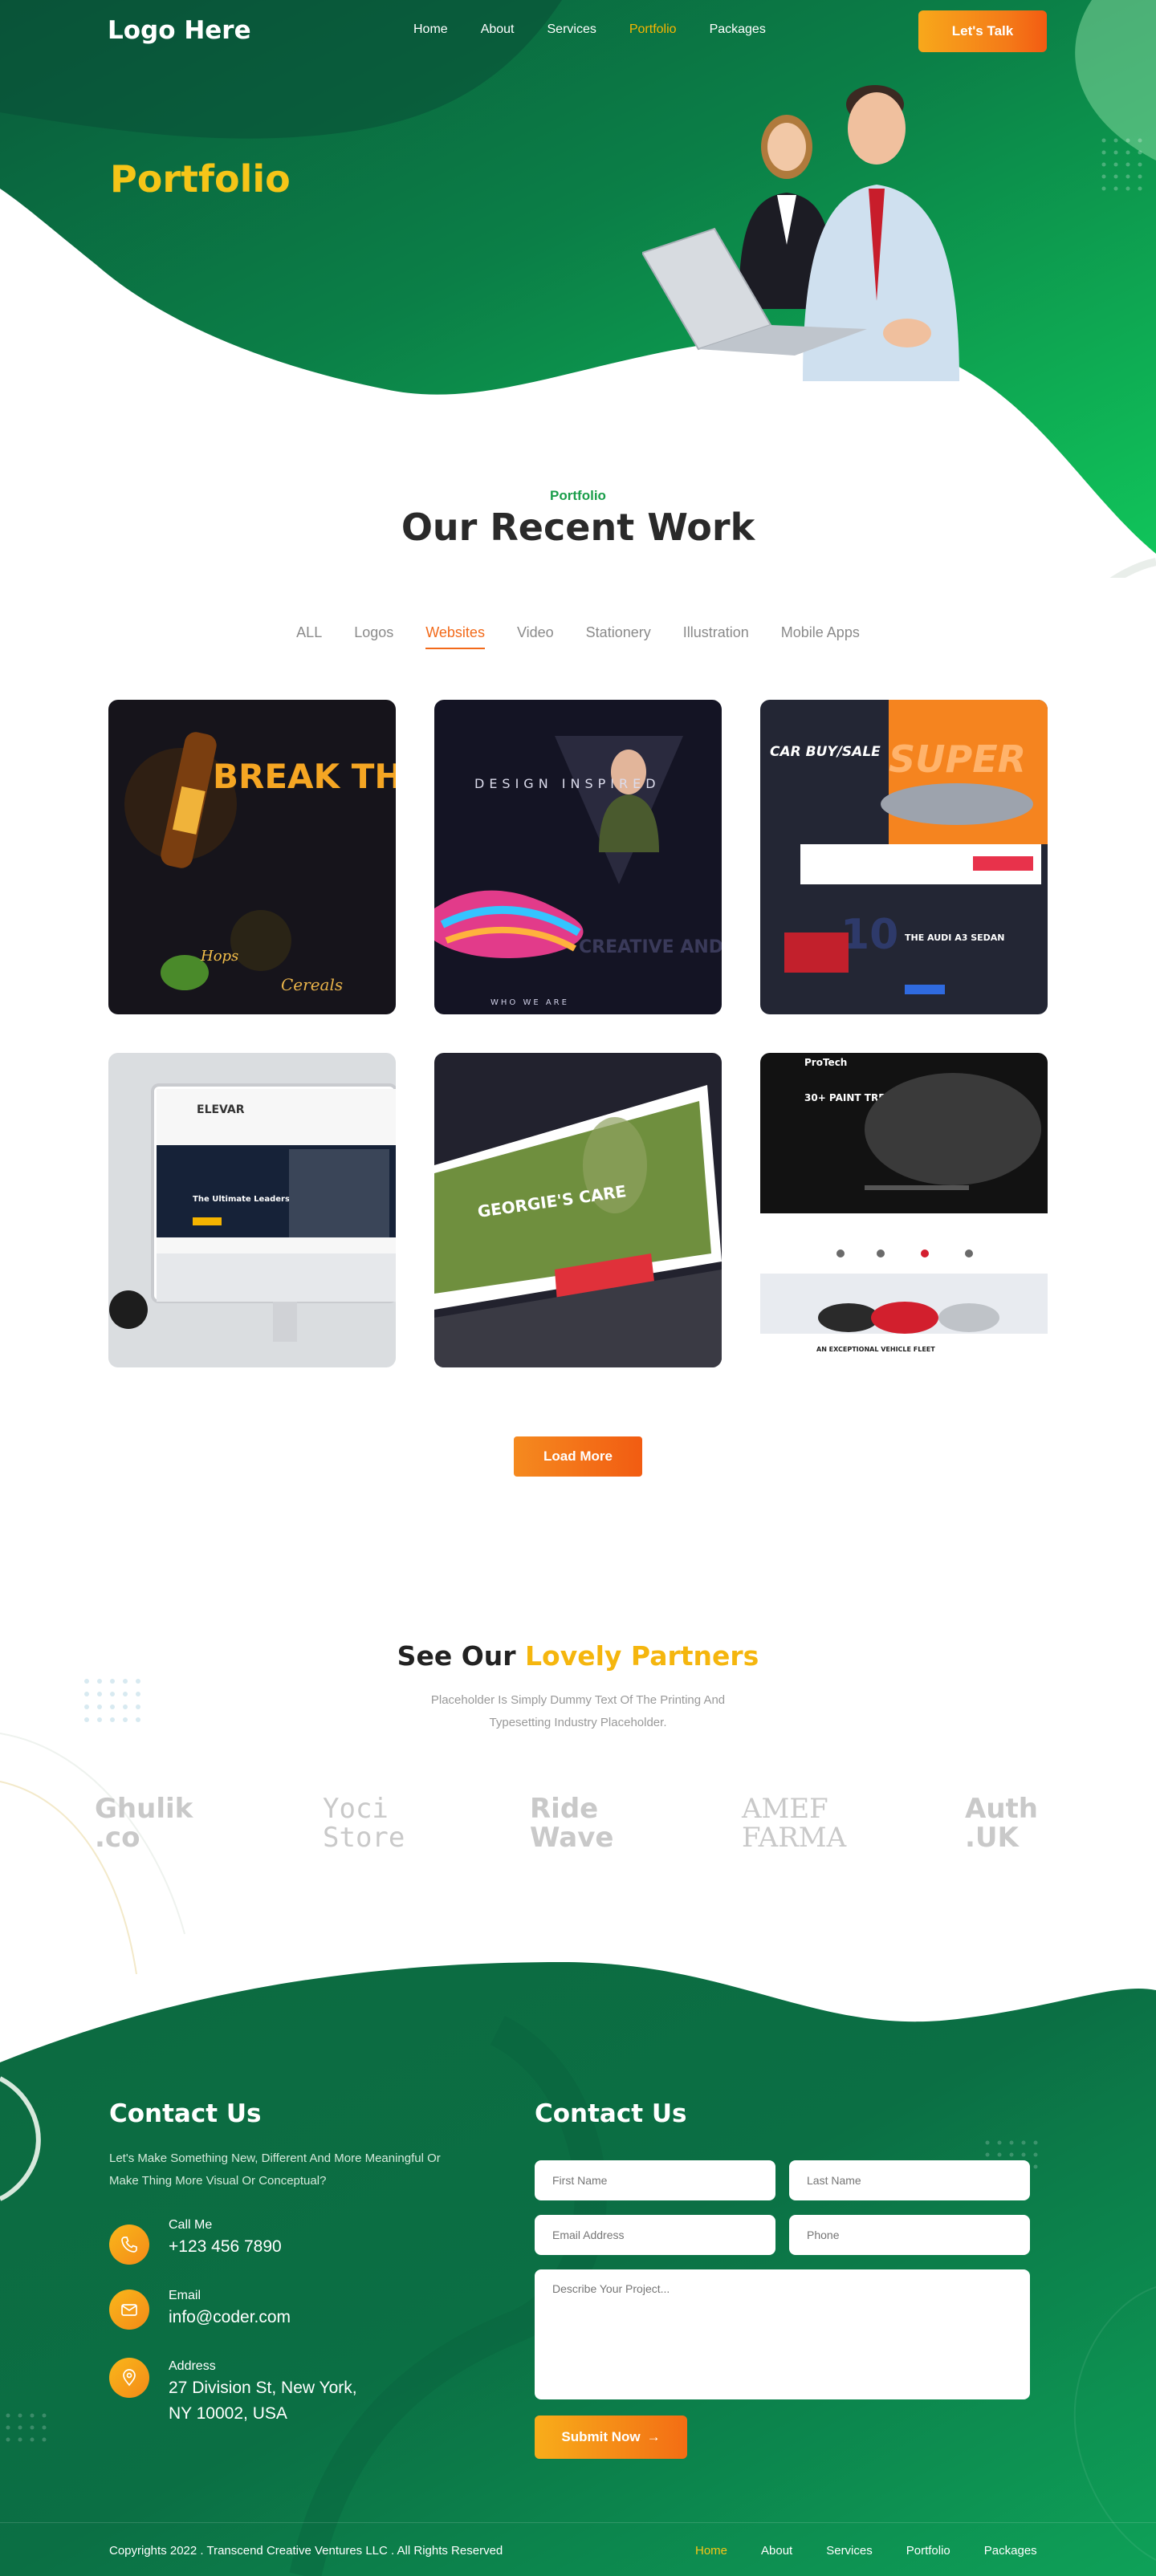 The image size is (1156, 2576). I want to click on section-title: Our Recent Work, so click(578, 527).